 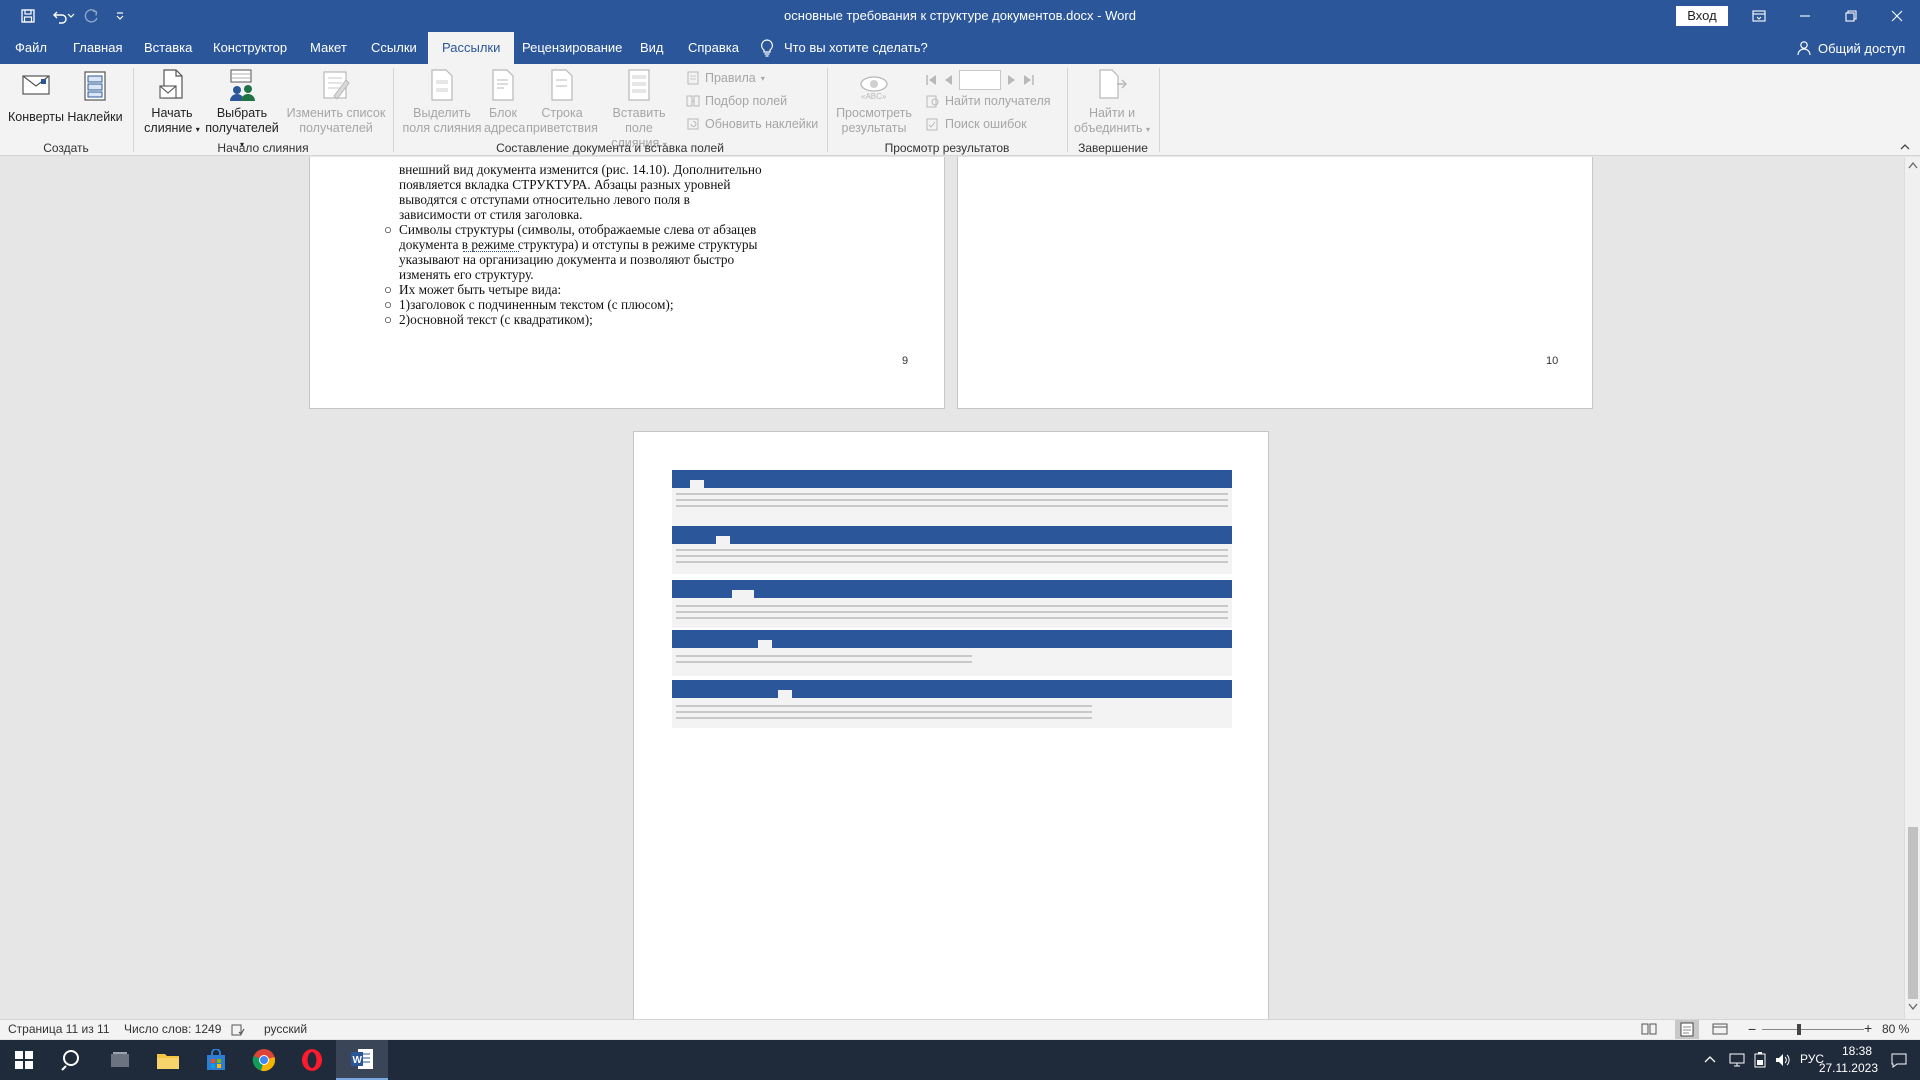 What do you see at coordinates (336, 102) in the screenshot?
I see `edit-recipient-list-button: Изменить список получателей` at bounding box center [336, 102].